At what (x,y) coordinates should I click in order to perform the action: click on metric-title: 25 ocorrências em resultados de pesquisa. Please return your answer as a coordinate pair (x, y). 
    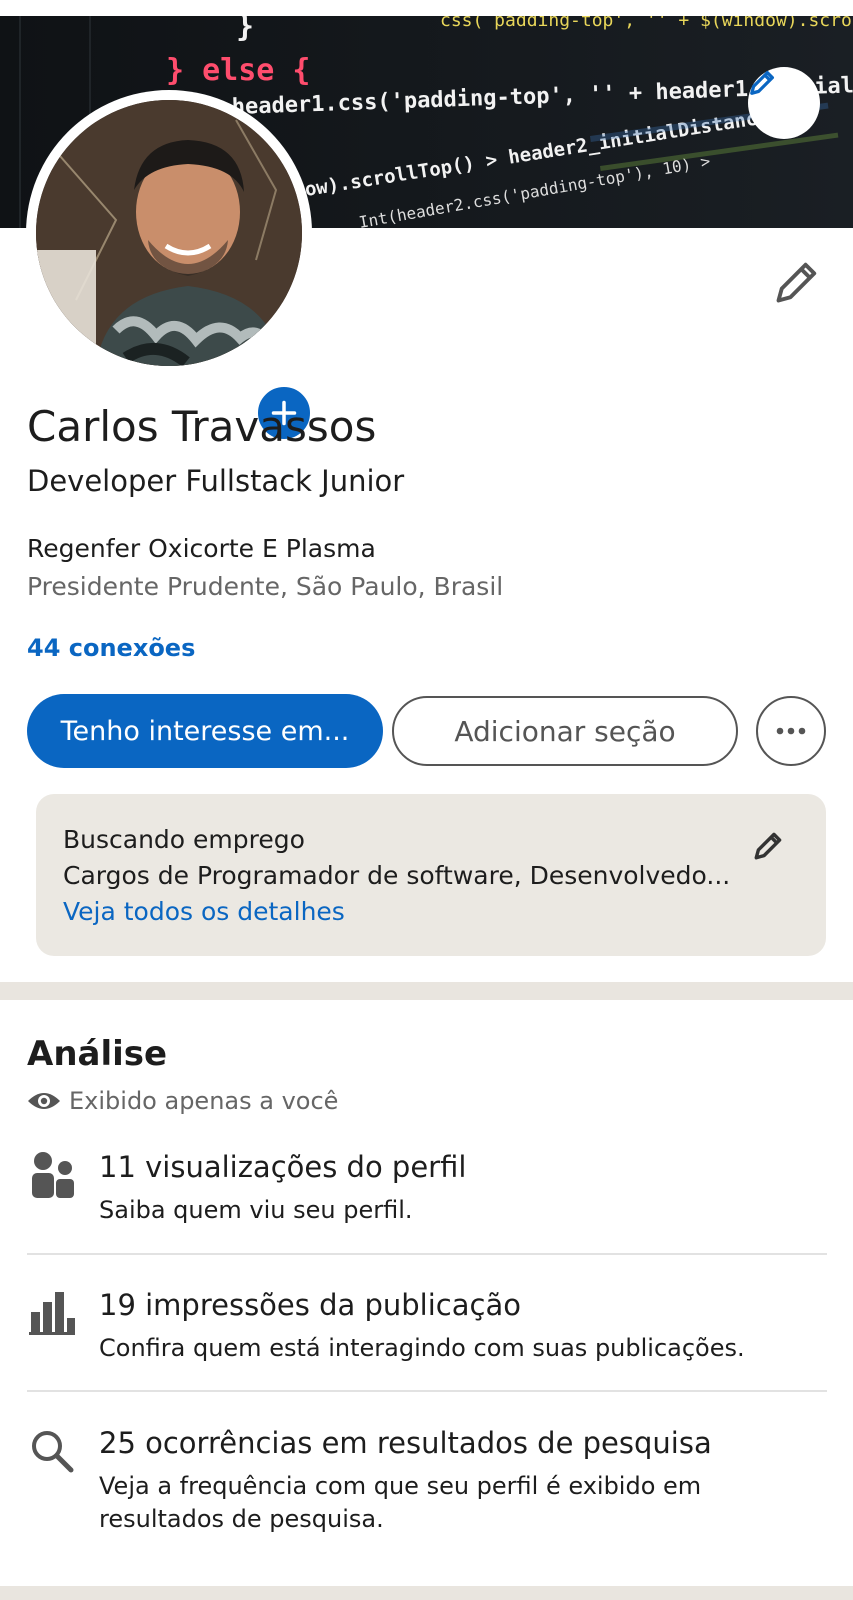
    Looking at the image, I should click on (405, 1443).